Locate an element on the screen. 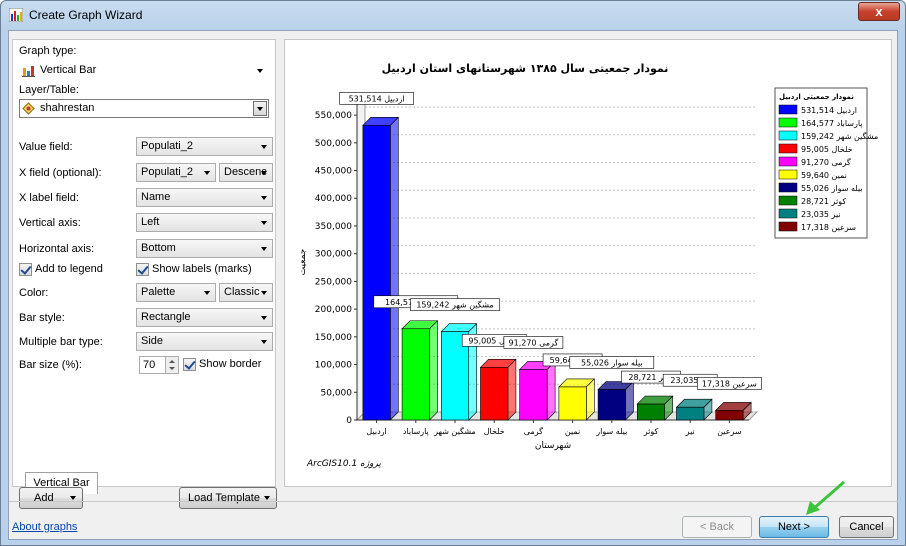 This screenshot has height=546, width=906. add-button: Add is located at coordinates (51, 498).